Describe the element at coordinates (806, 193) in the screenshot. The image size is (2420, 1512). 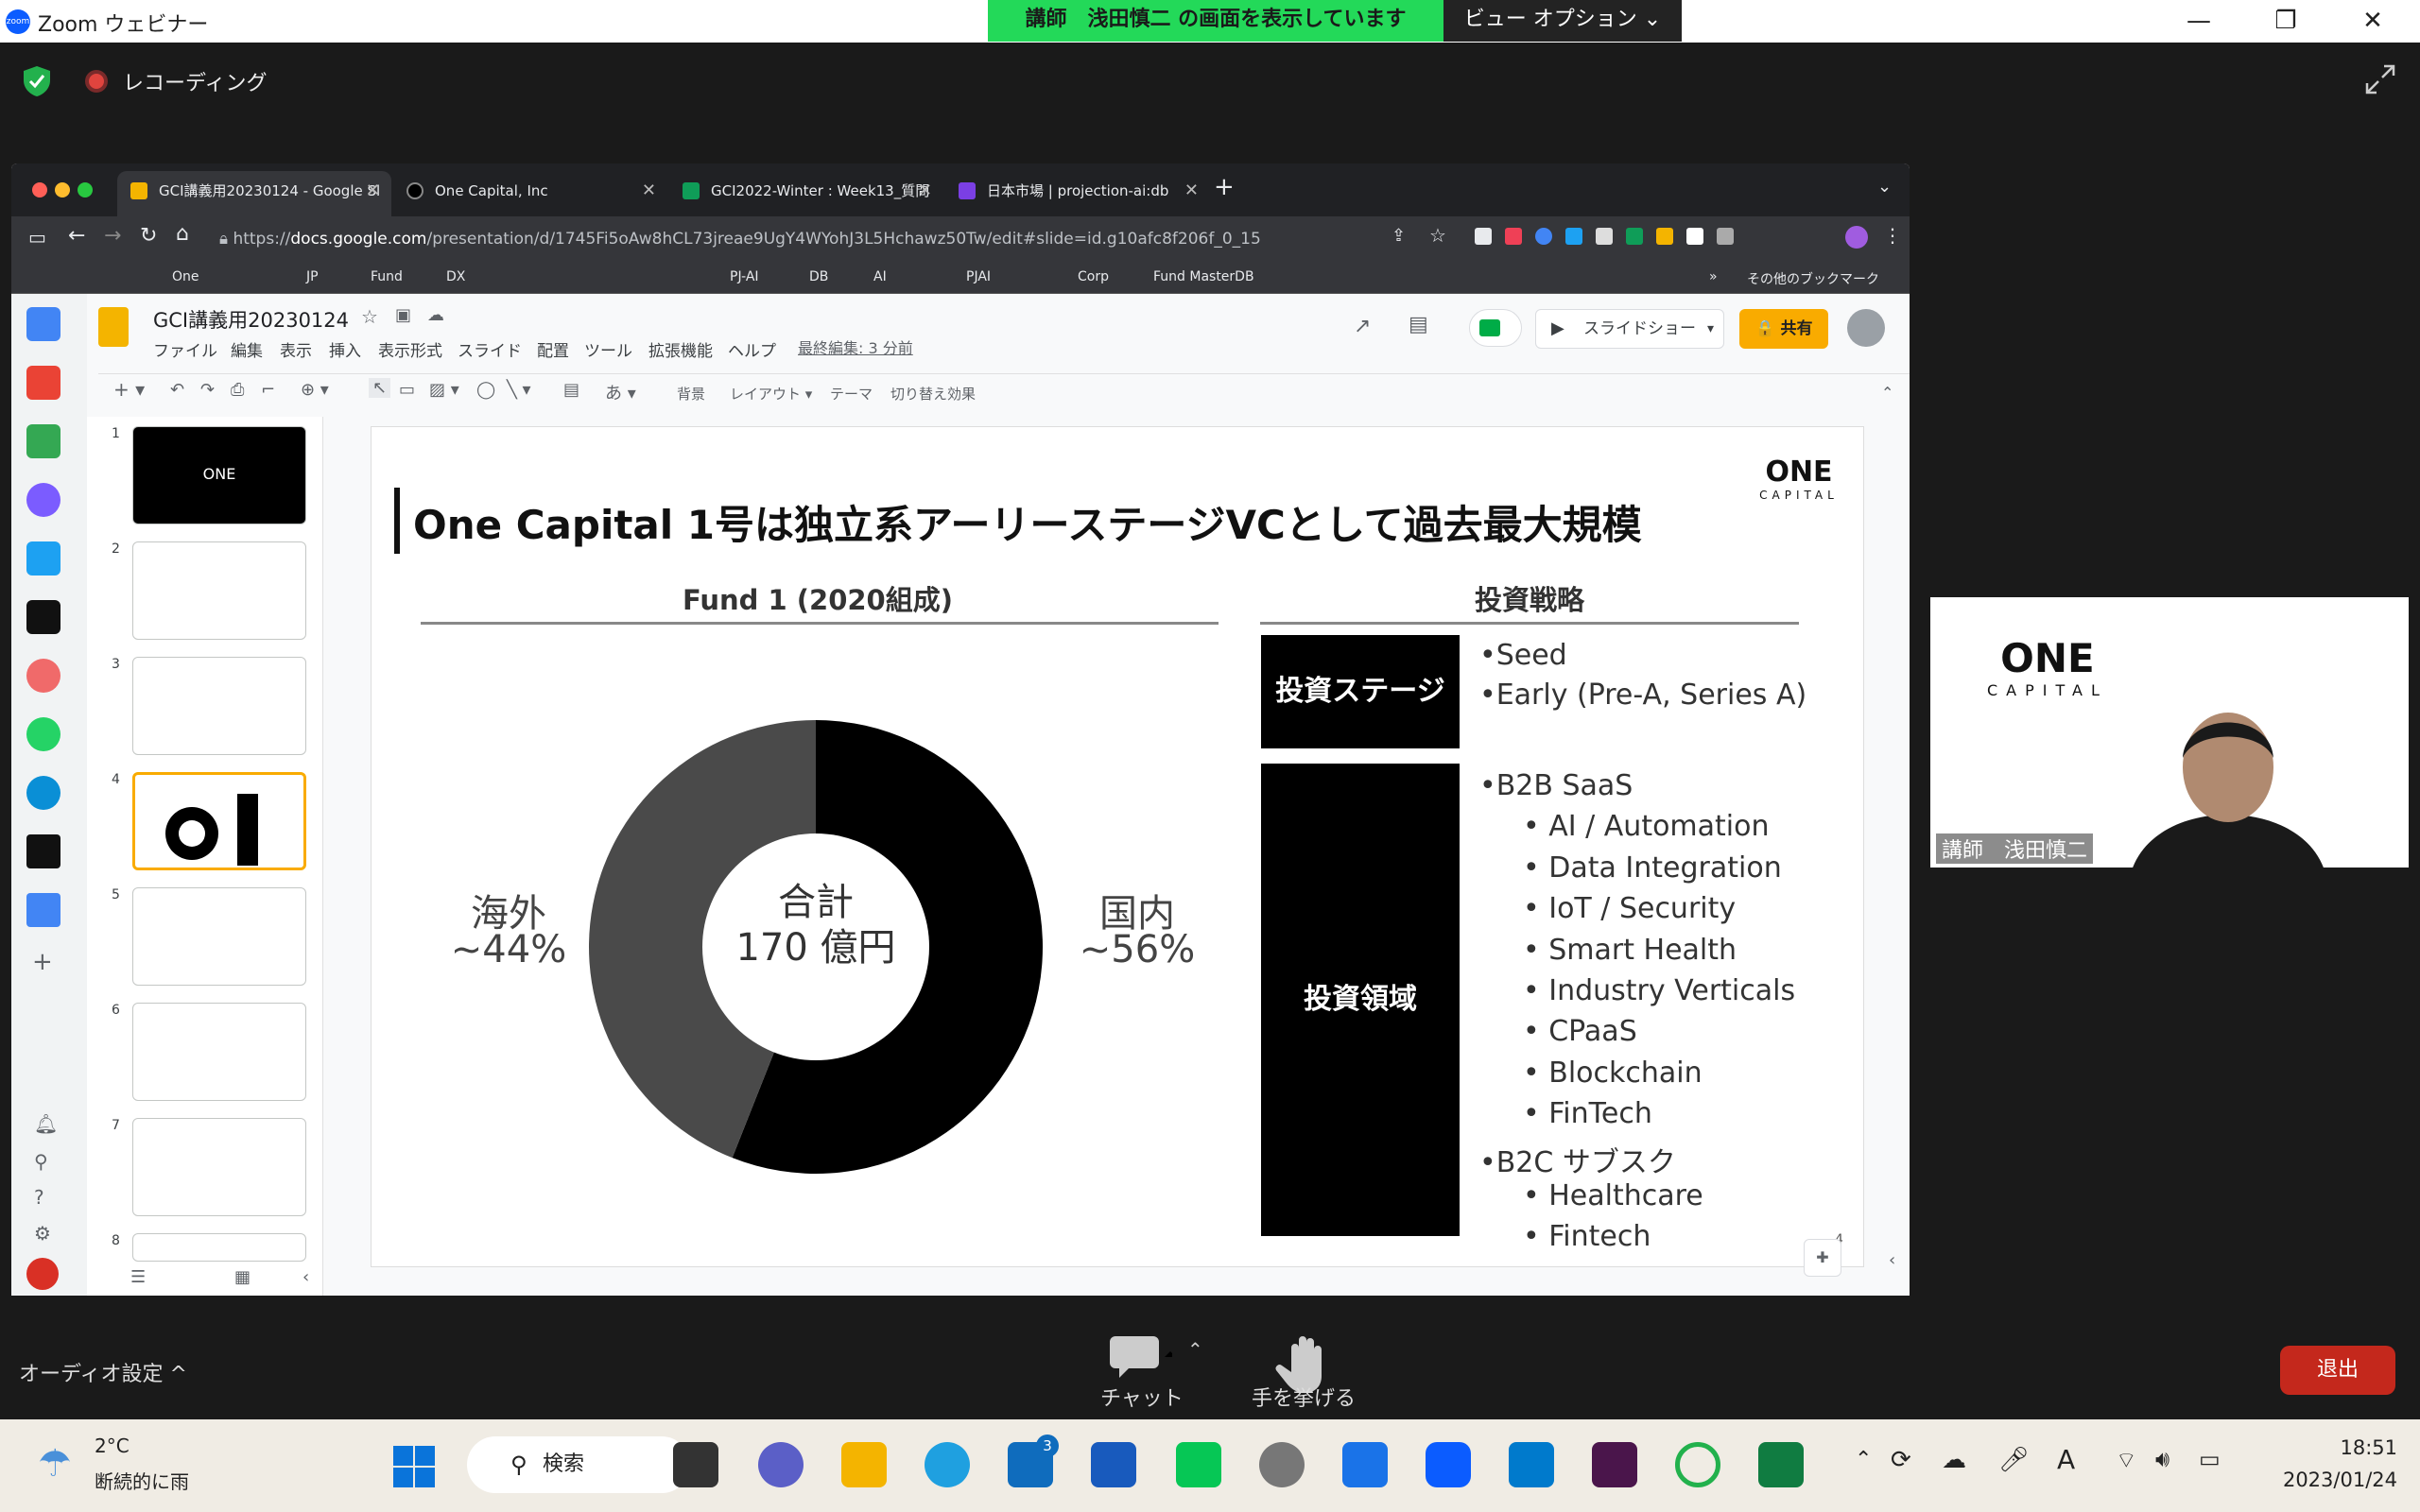
I see `tab-gci-sheet: GCI2022-Winter : Week13_質問 ✕` at that location.